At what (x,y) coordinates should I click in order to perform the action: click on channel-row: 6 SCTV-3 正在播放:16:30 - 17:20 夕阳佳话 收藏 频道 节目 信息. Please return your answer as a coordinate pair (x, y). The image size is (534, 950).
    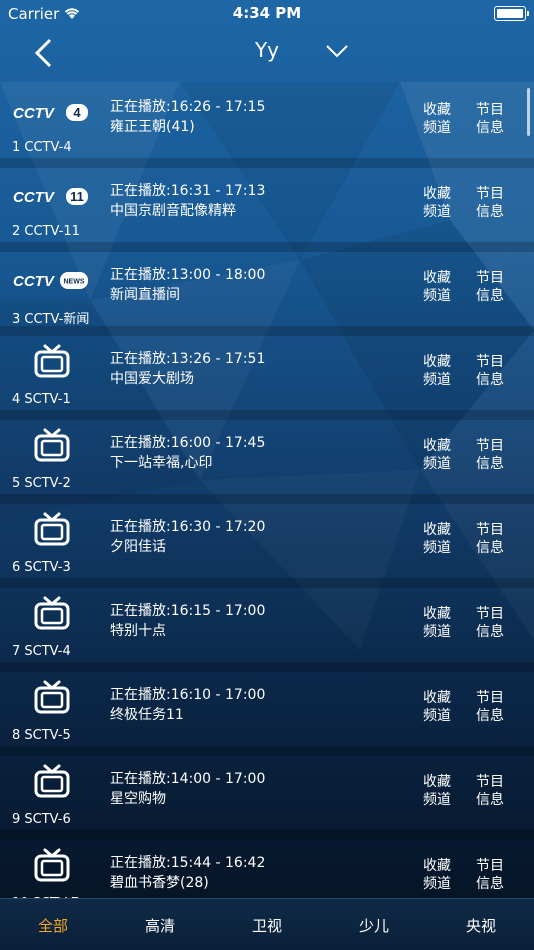
    Looking at the image, I should click on (267, 546).